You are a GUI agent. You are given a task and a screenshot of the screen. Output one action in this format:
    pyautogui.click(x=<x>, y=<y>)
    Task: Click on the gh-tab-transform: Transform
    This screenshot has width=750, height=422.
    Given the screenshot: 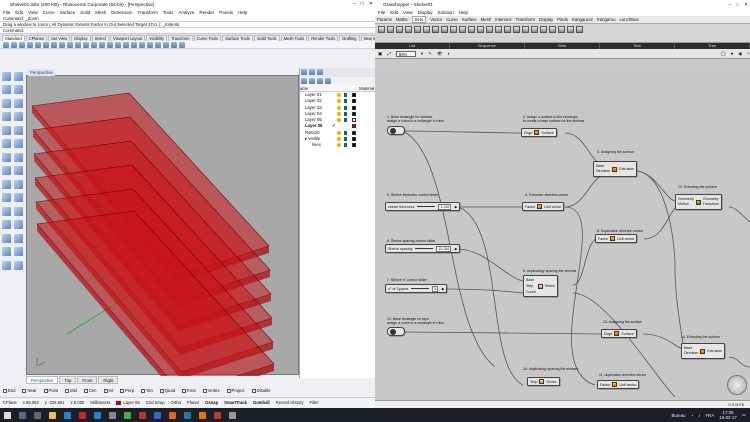 What is the action you would take?
    pyautogui.click(x=525, y=19)
    